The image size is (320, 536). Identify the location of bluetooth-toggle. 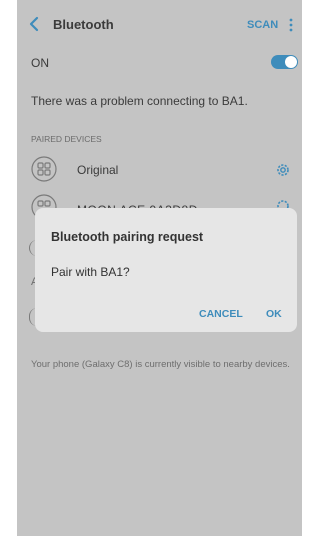
(284, 62).